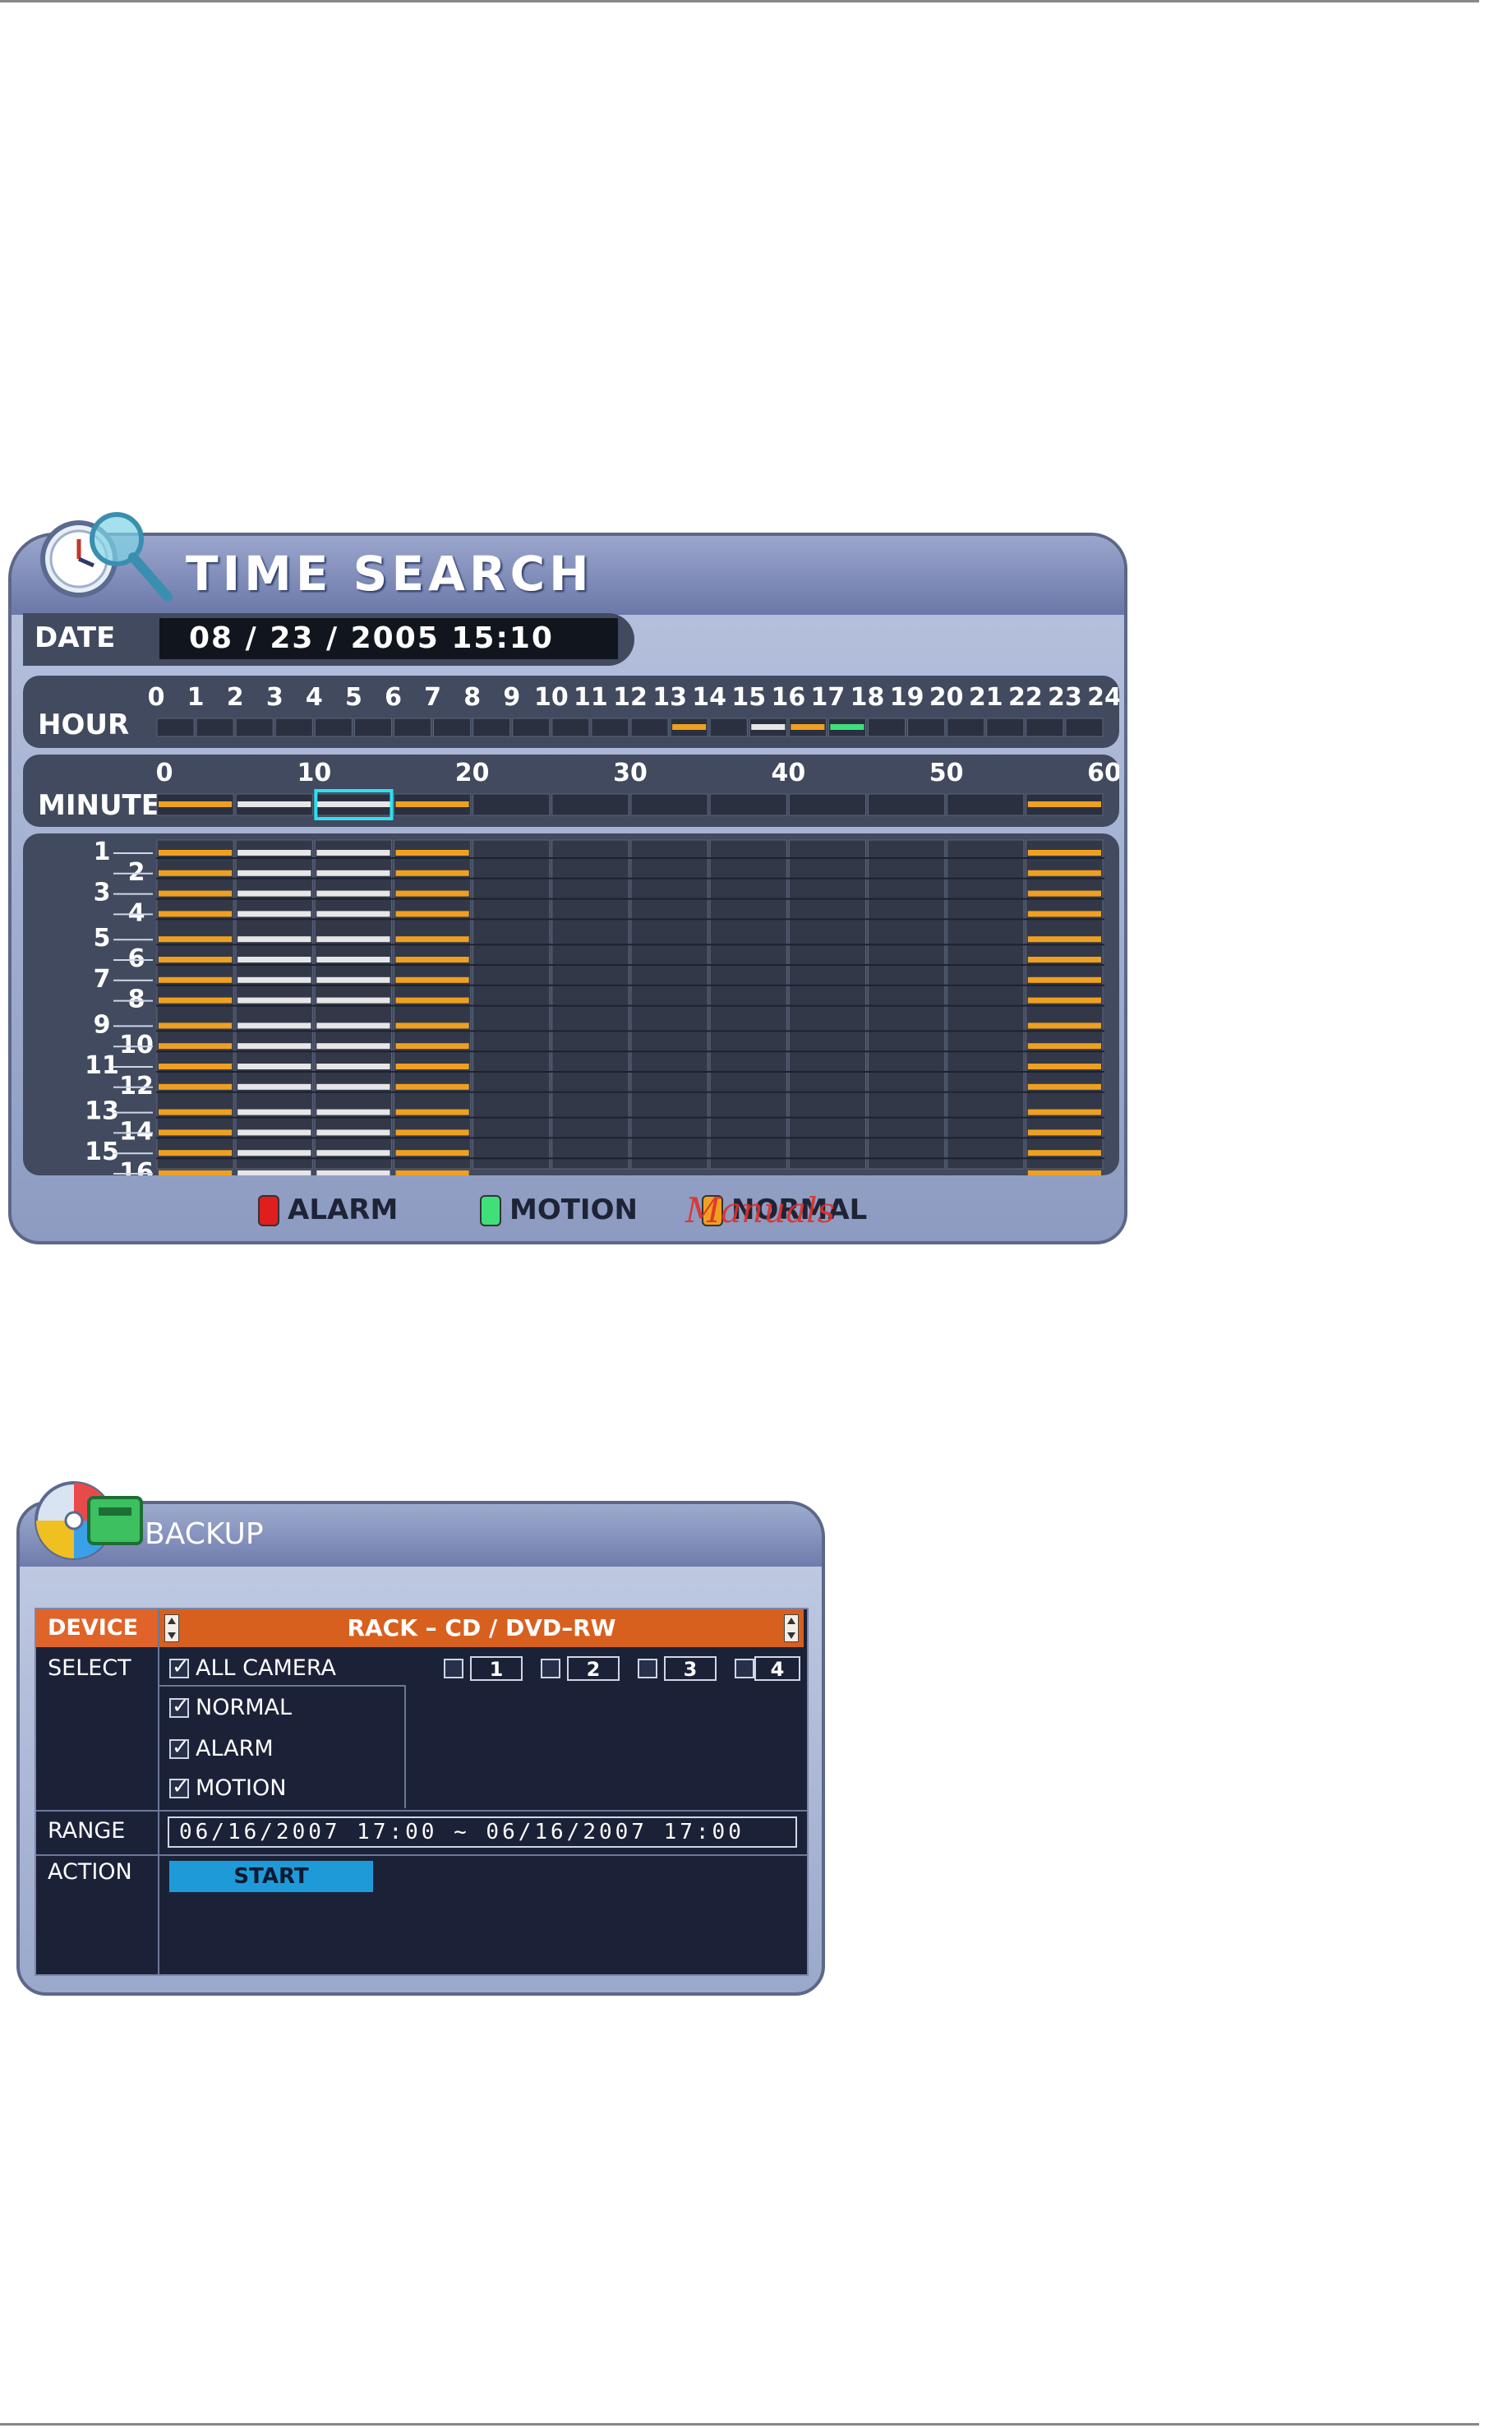  What do you see at coordinates (102, 852) in the screenshot?
I see `channel-label: 1` at bounding box center [102, 852].